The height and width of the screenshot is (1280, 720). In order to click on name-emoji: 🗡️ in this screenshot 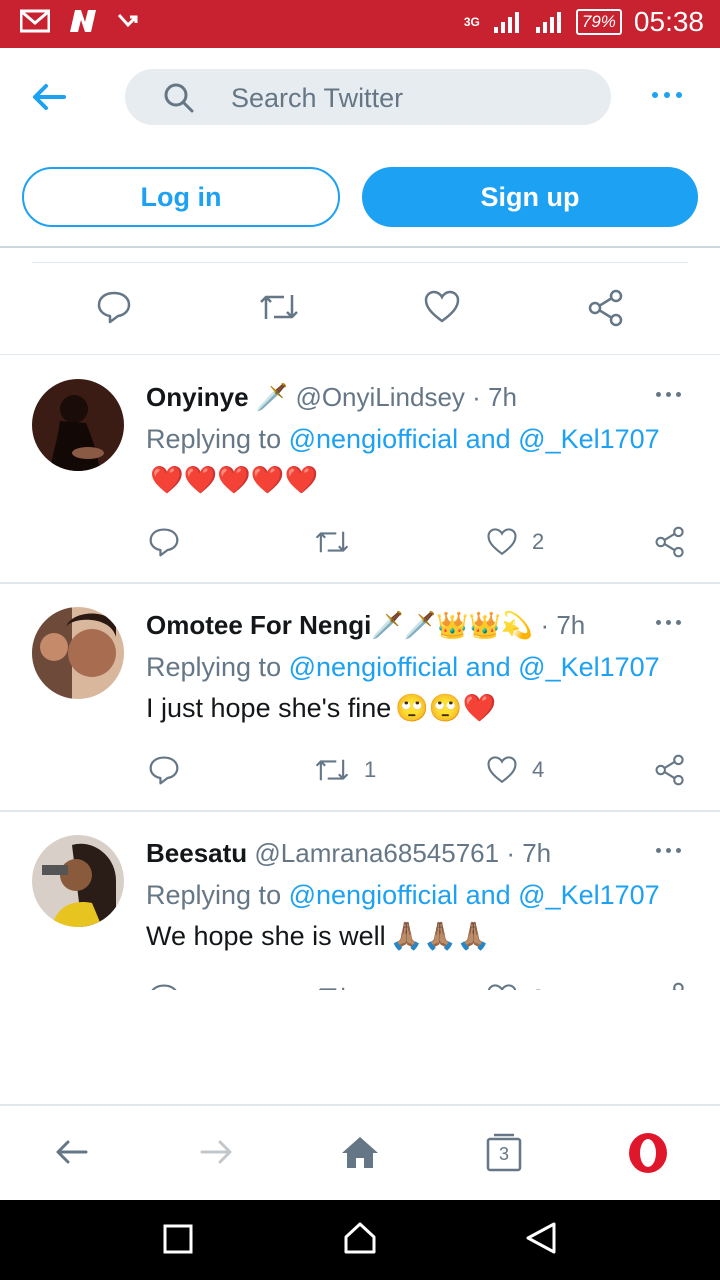, I will do `click(272, 397)`.